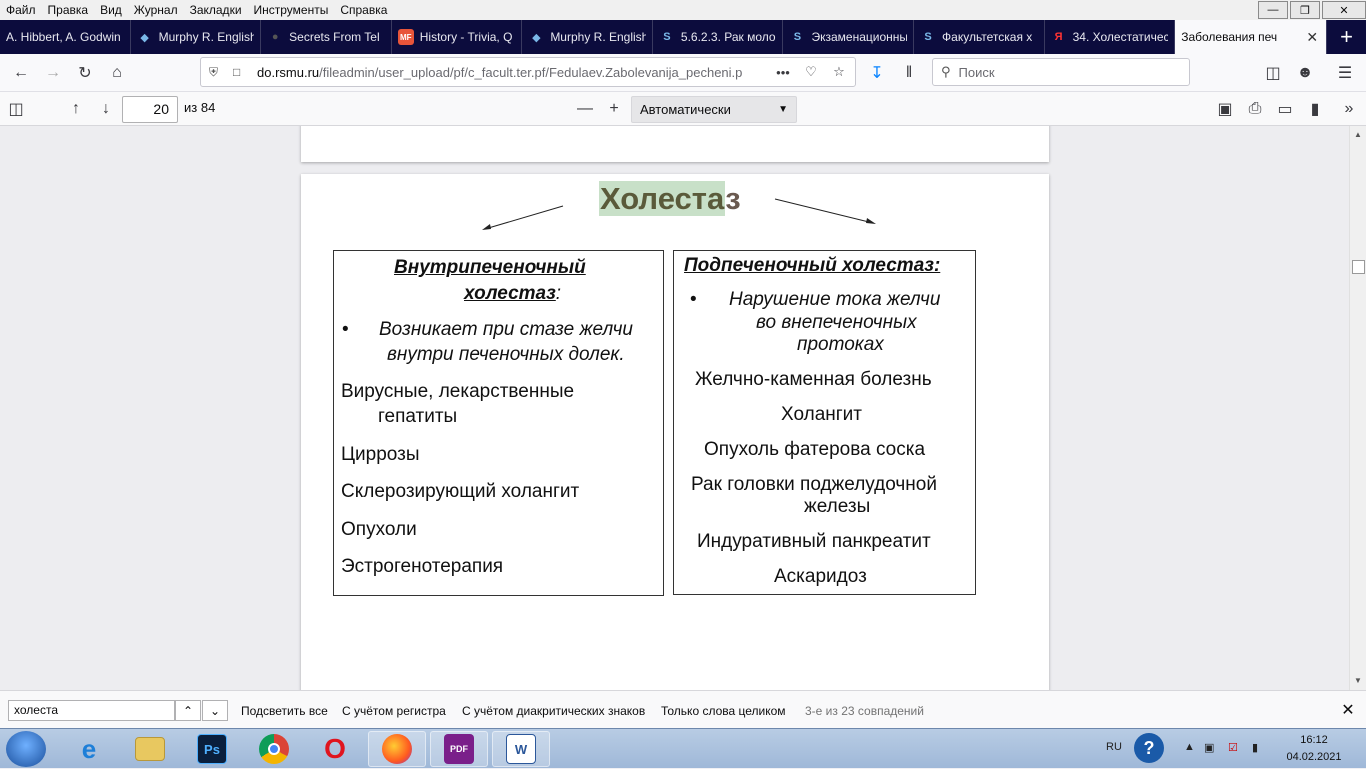  What do you see at coordinates (394, 711) in the screenshot?
I see `match-case-toggle: С учётом регистра` at bounding box center [394, 711].